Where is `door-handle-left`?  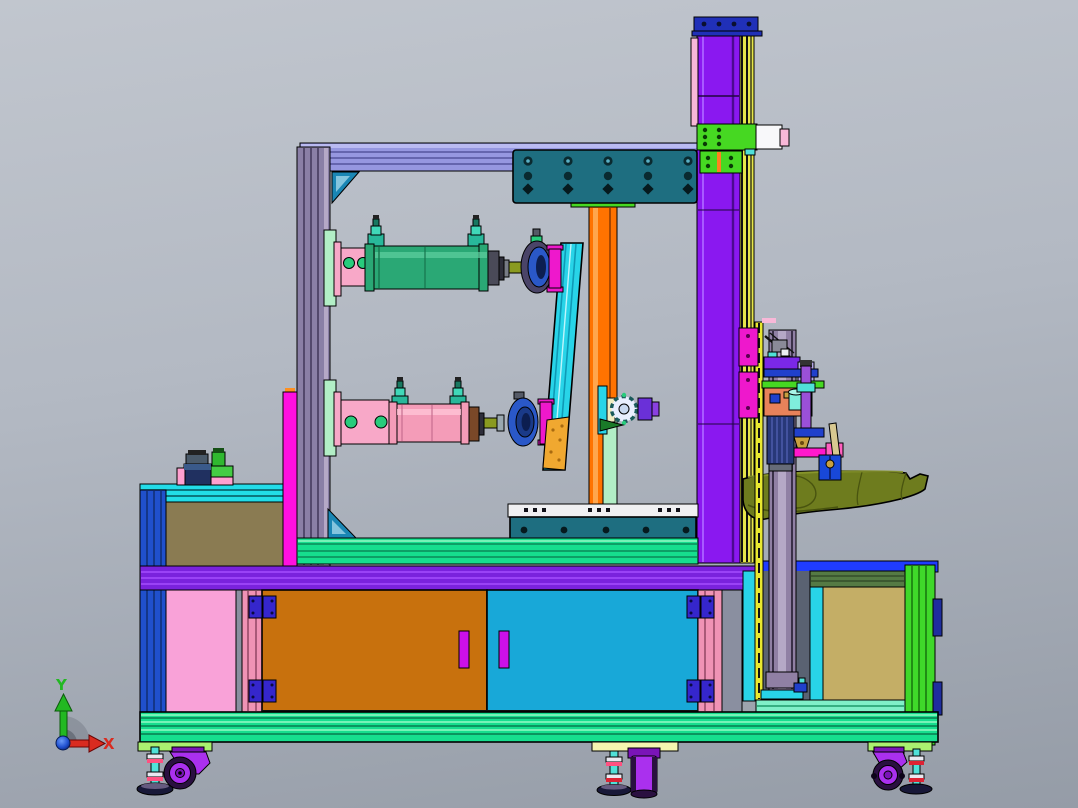 door-handle-left is located at coordinates (464, 649).